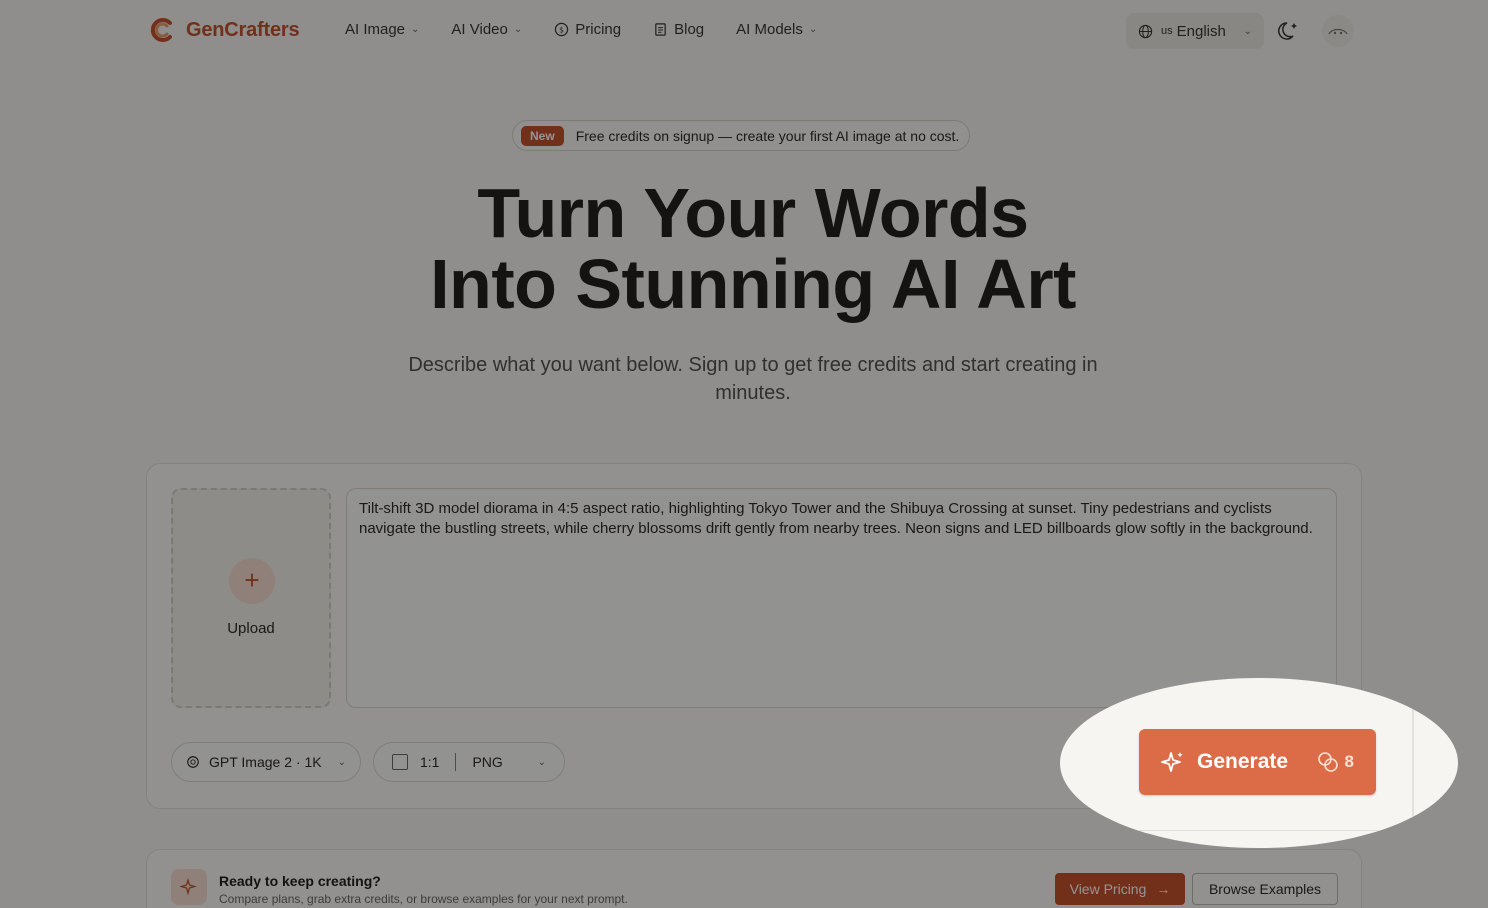 This screenshot has height=908, width=1488. What do you see at coordinates (1237, 830) in the screenshot?
I see `card-edge-bottom` at bounding box center [1237, 830].